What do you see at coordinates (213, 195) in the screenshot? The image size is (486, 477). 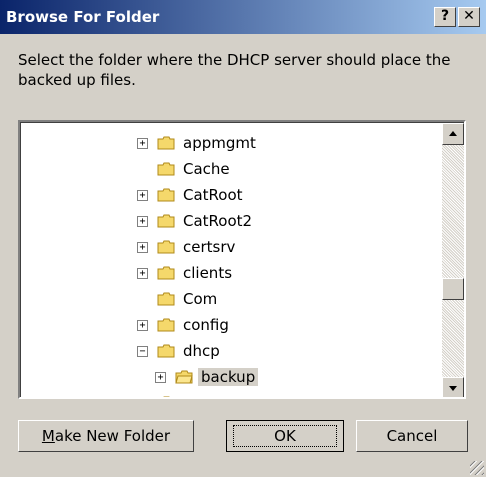 I see `tree-item-label: CatRoot` at bounding box center [213, 195].